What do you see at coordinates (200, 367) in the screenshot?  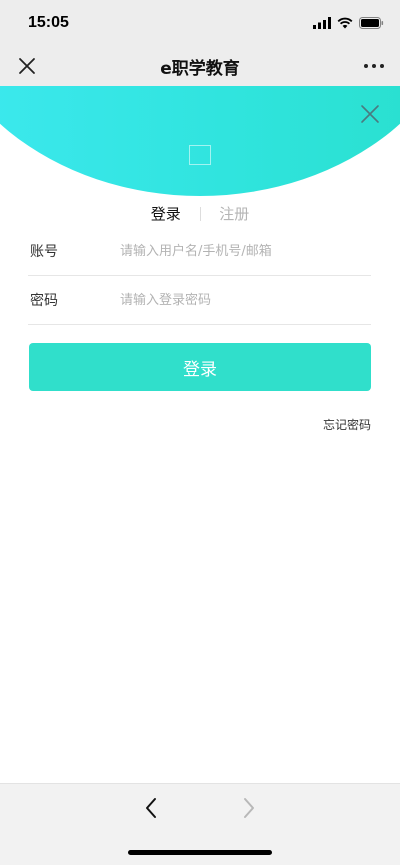 I see `login-button: 登录` at bounding box center [200, 367].